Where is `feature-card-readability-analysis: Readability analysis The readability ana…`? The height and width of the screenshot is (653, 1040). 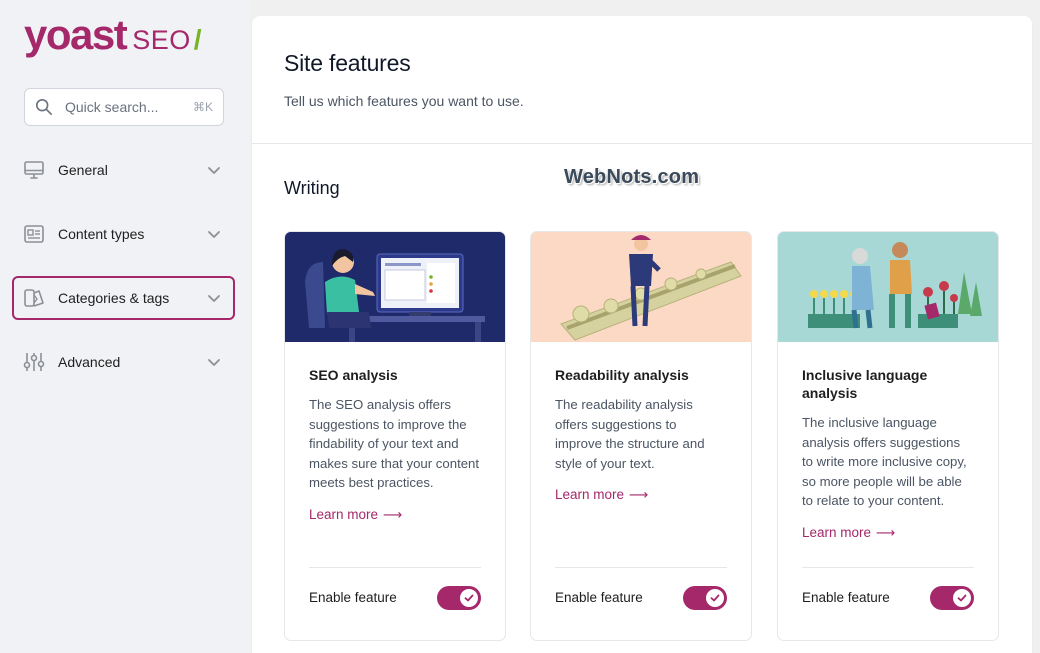
feature-card-readability-analysis: Readability analysis The readability ana… is located at coordinates (641, 436).